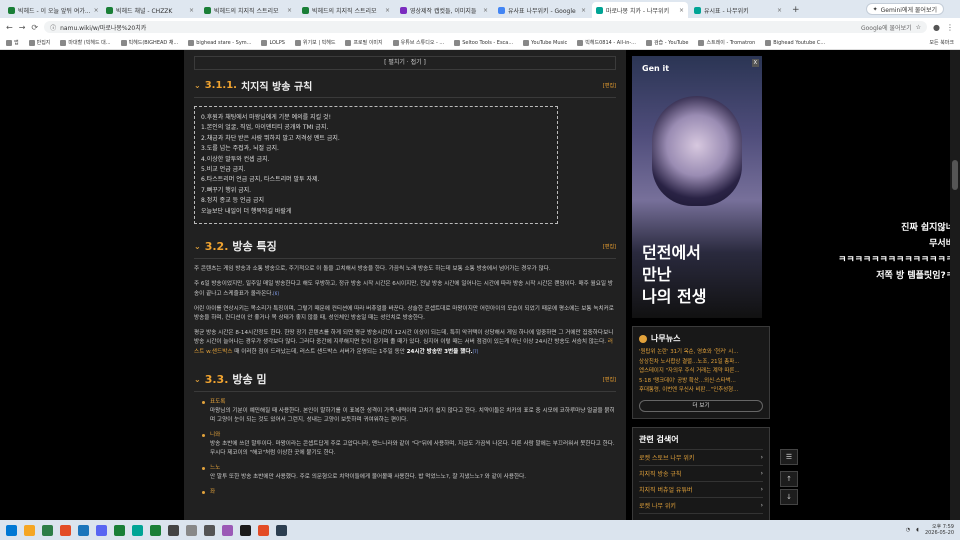 The width and height of the screenshot is (960, 540). Describe the element at coordinates (273, 42) in the screenshot. I see `bookmark-item: LOLPS` at that location.